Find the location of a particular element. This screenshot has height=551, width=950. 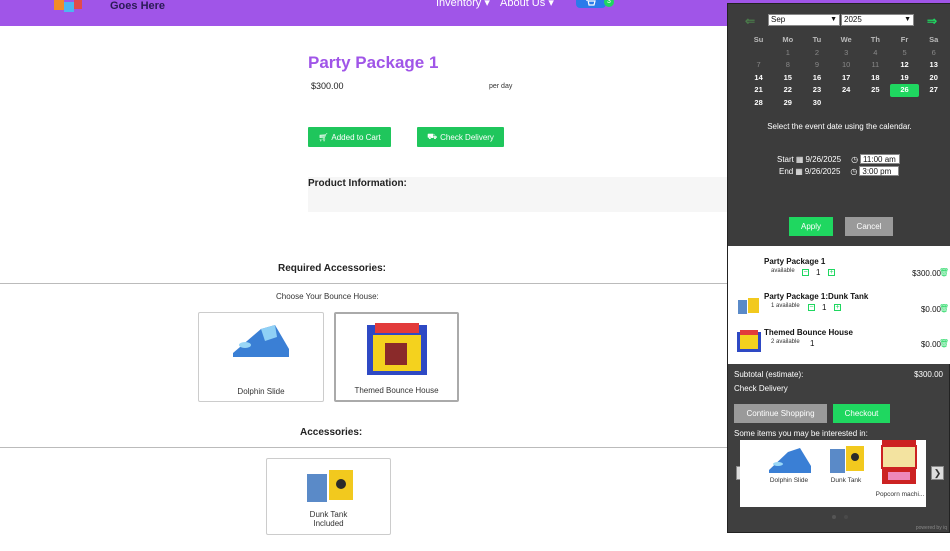

calendar-day: 25 is located at coordinates (875, 90).